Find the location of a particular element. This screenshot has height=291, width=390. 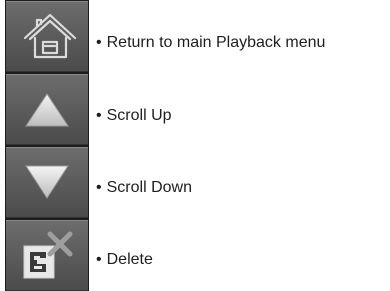

scroll-down-button is located at coordinates (47, 182).